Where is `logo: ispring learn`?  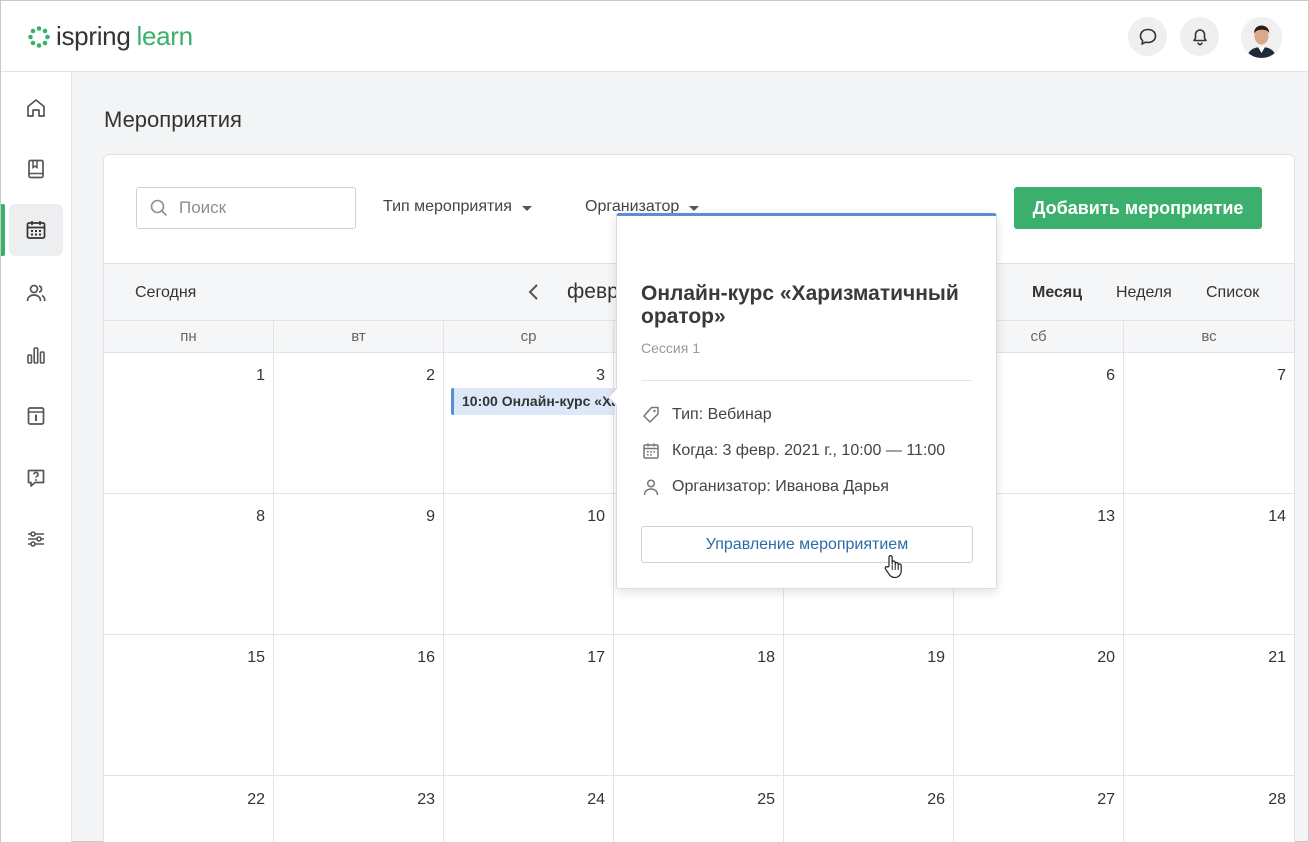 logo: ispring learn is located at coordinates (110, 36).